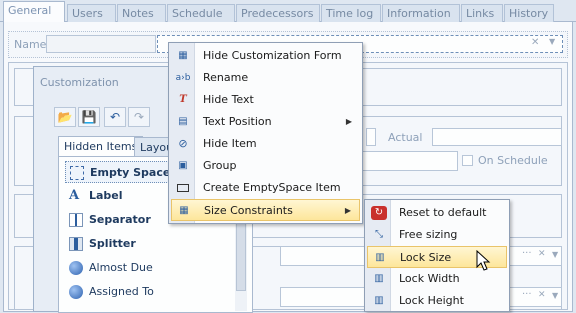 This screenshot has height=313, width=576. What do you see at coordinates (379, 234) in the screenshot?
I see `free-sizing-icon: ⤡` at bounding box center [379, 234].